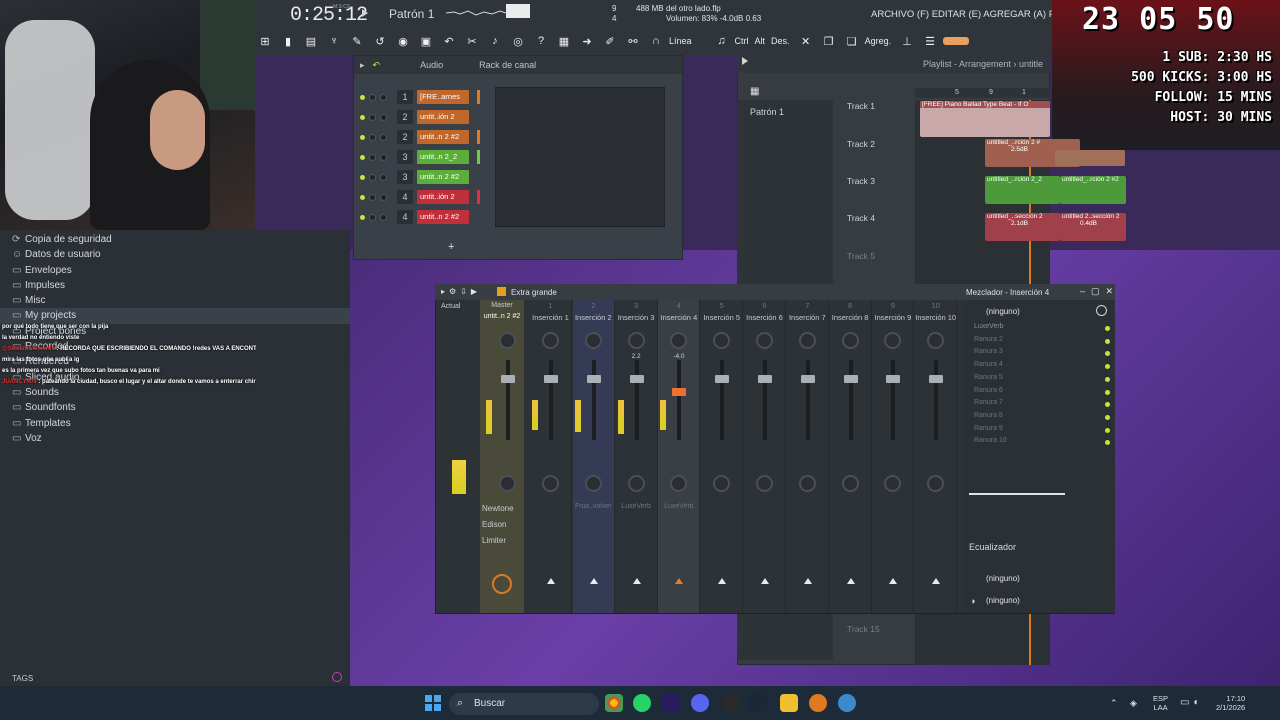 Image resolution: width=1280 pixels, height=720 pixels. What do you see at coordinates (175, 254) in the screenshot?
I see `browser-item: ☺ Datos de usuario` at bounding box center [175, 254].